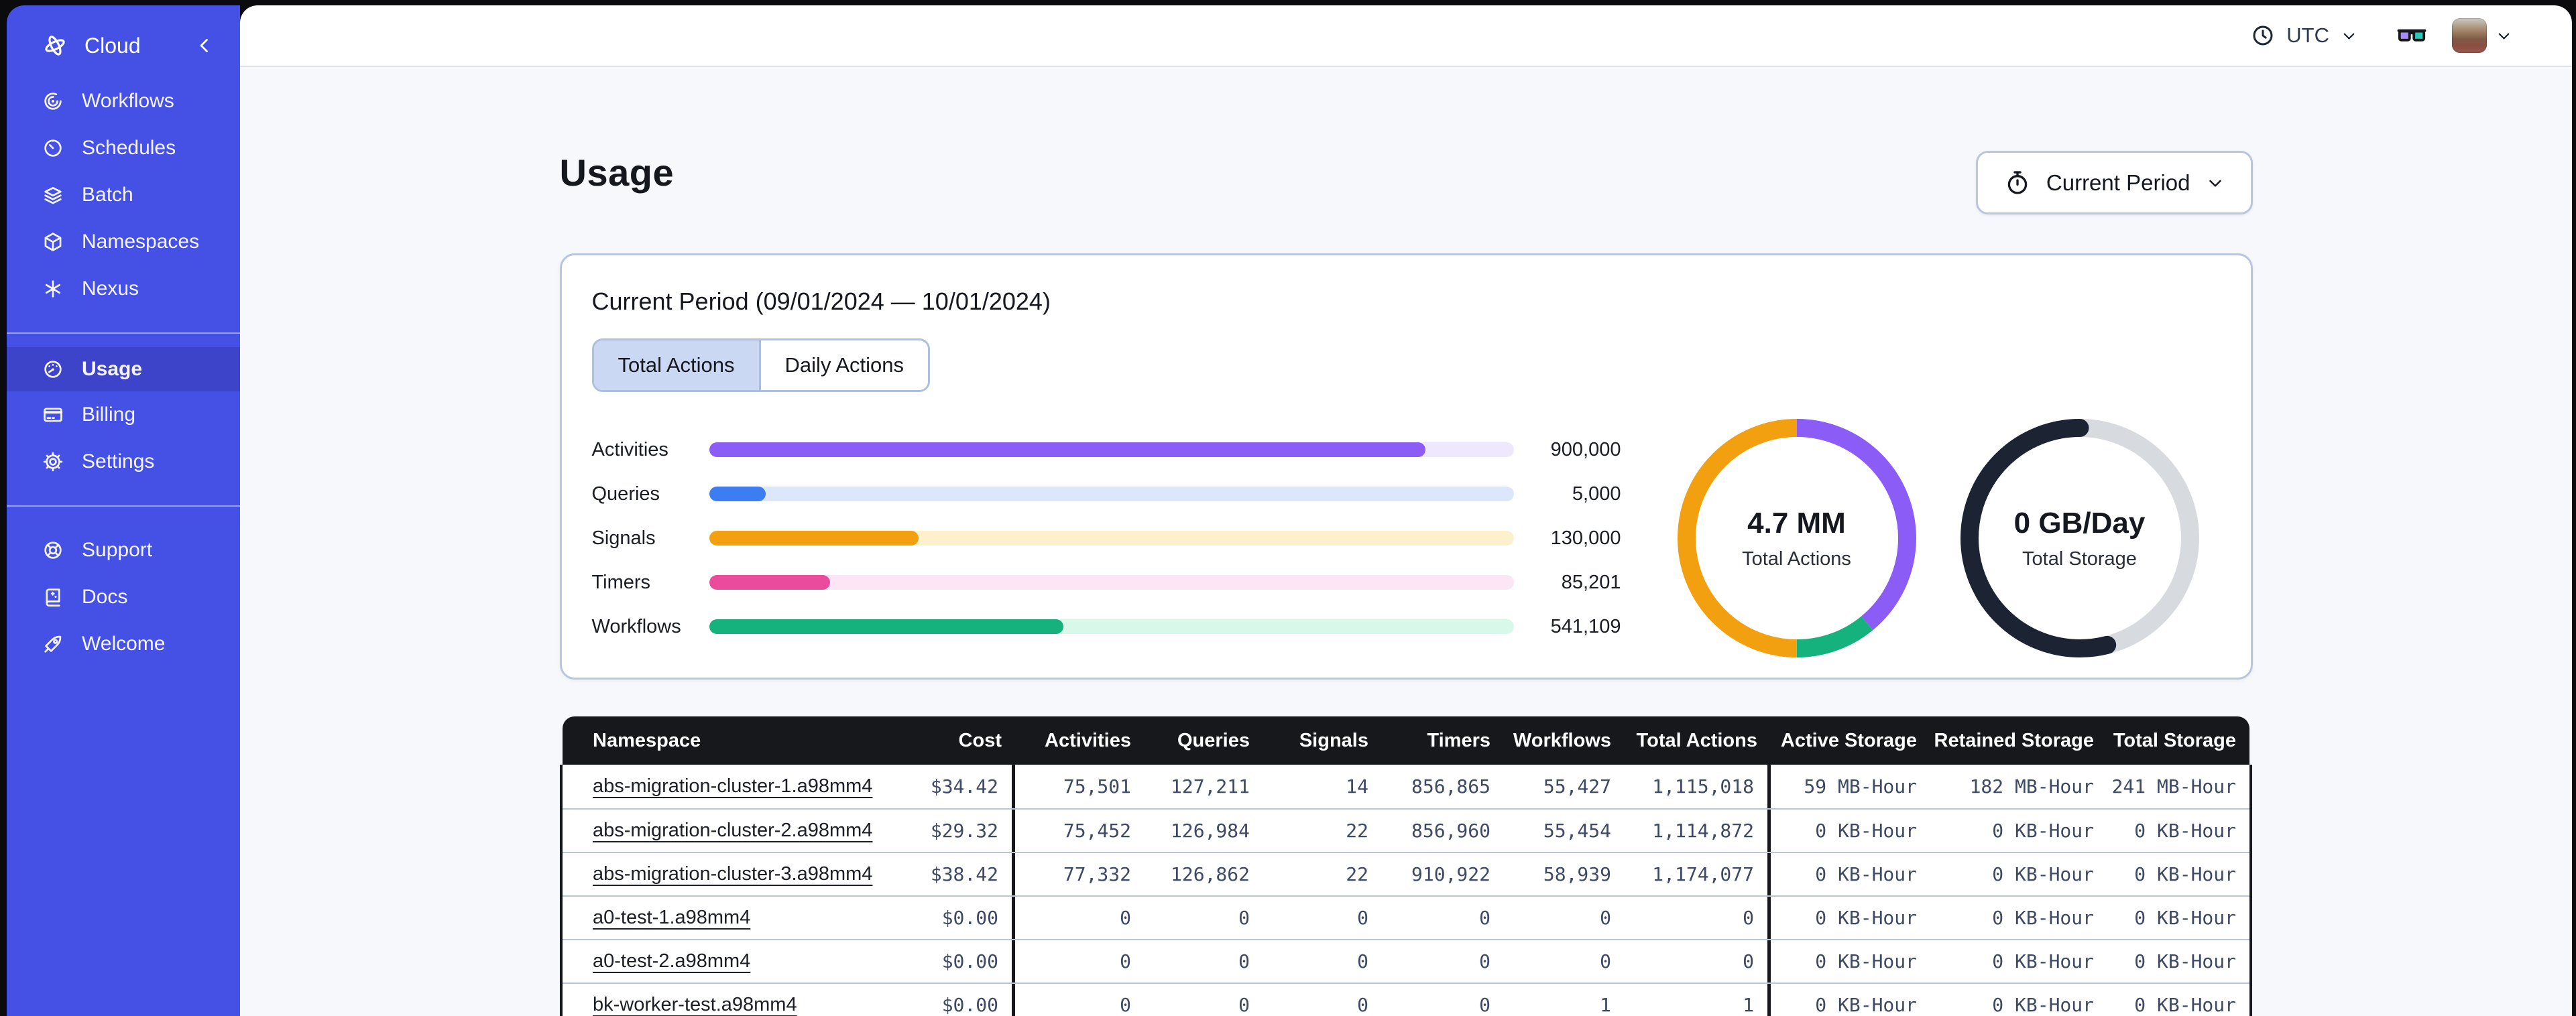 The image size is (2576, 1016). What do you see at coordinates (117, 550) in the screenshot?
I see `sidebar-item-label: Support` at bounding box center [117, 550].